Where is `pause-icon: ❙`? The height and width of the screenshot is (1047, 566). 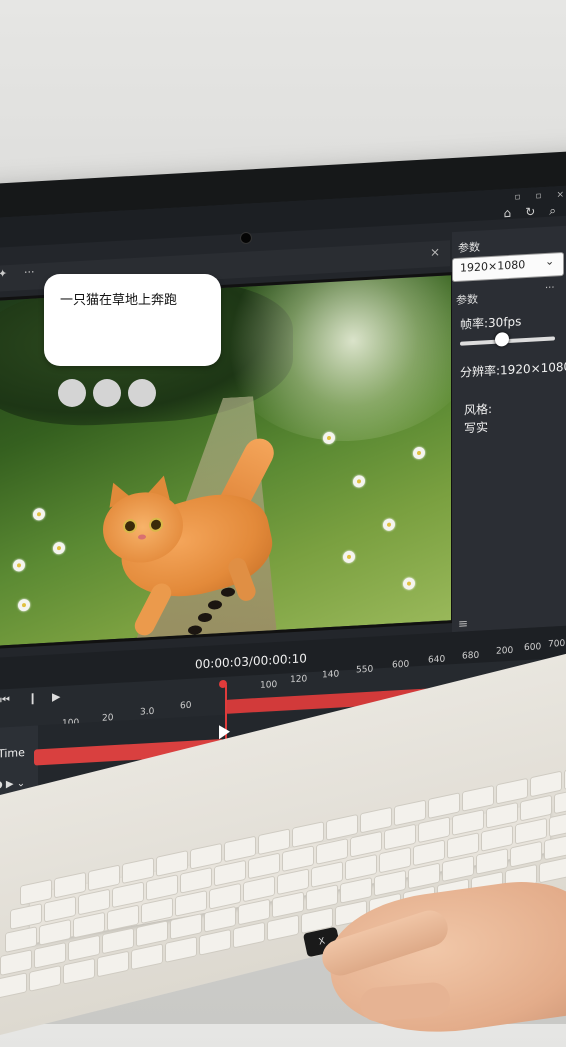
pause-icon: ❙ is located at coordinates (32, 698).